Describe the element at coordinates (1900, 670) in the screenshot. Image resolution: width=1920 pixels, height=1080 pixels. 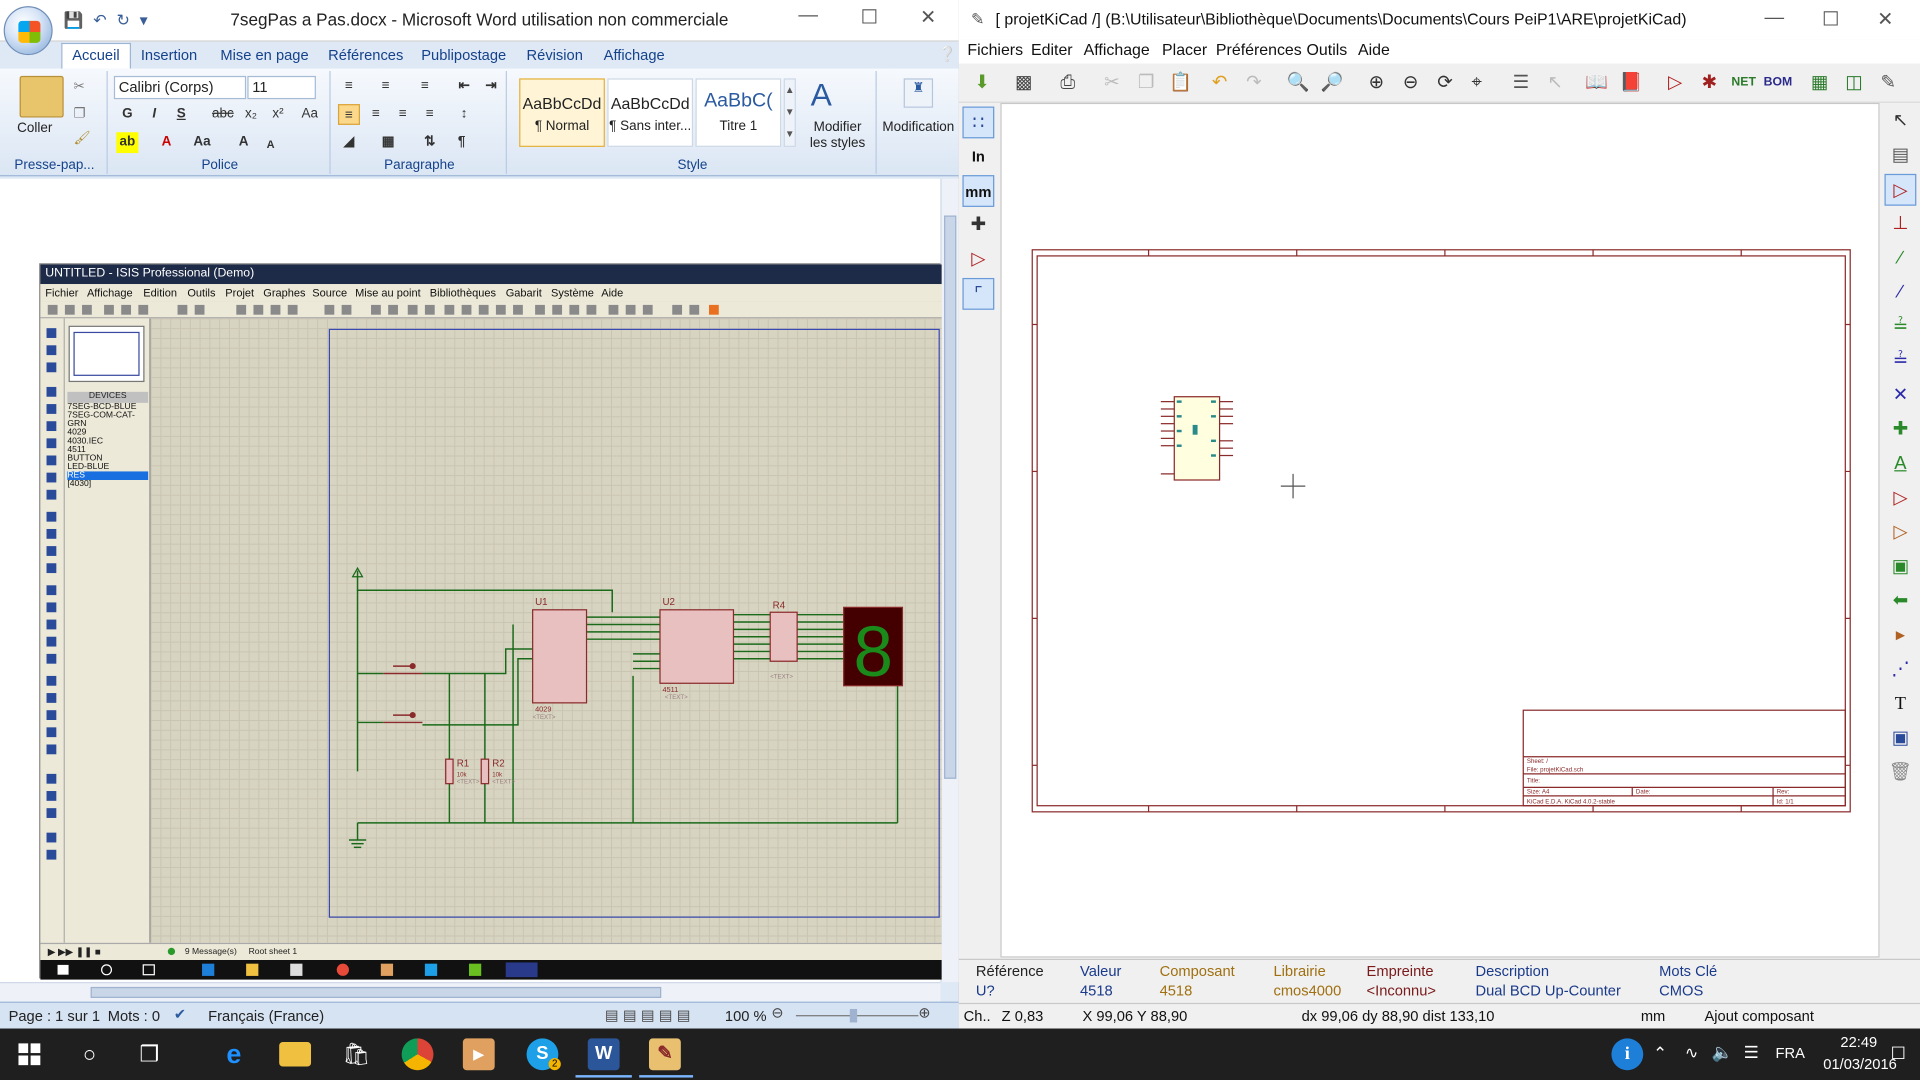
I see `graphic-line-icon: ⋰` at that location.